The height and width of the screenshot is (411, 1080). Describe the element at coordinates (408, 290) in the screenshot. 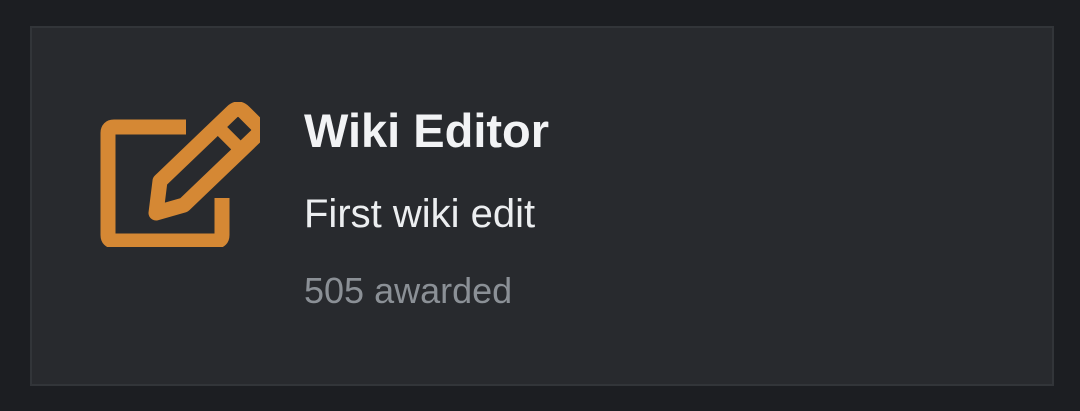

I see `awarded-count: 505 awarded` at that location.